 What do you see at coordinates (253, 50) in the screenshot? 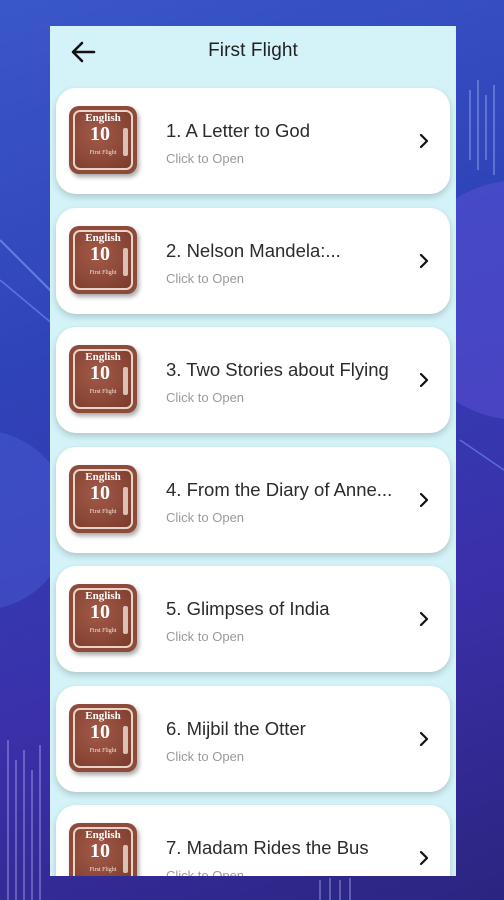
I see `page-title: First Flight` at bounding box center [253, 50].